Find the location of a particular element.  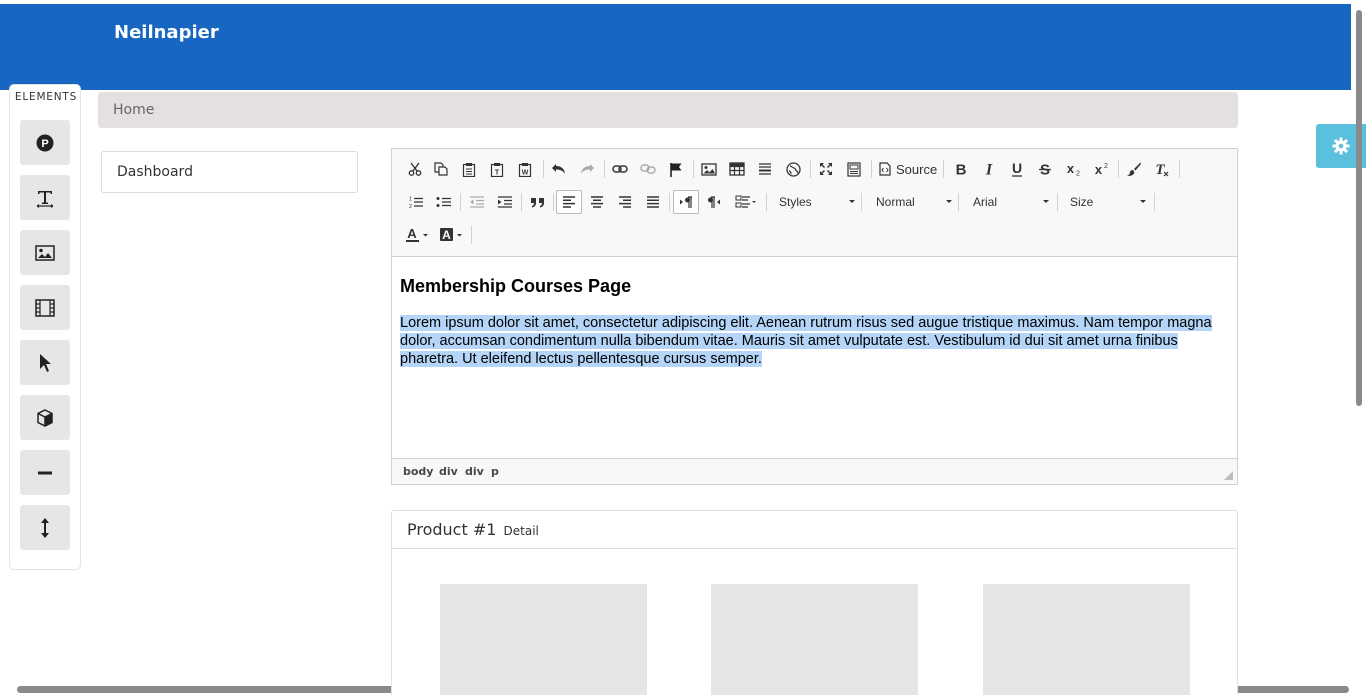

svg-text: I is located at coordinates (989, 169).